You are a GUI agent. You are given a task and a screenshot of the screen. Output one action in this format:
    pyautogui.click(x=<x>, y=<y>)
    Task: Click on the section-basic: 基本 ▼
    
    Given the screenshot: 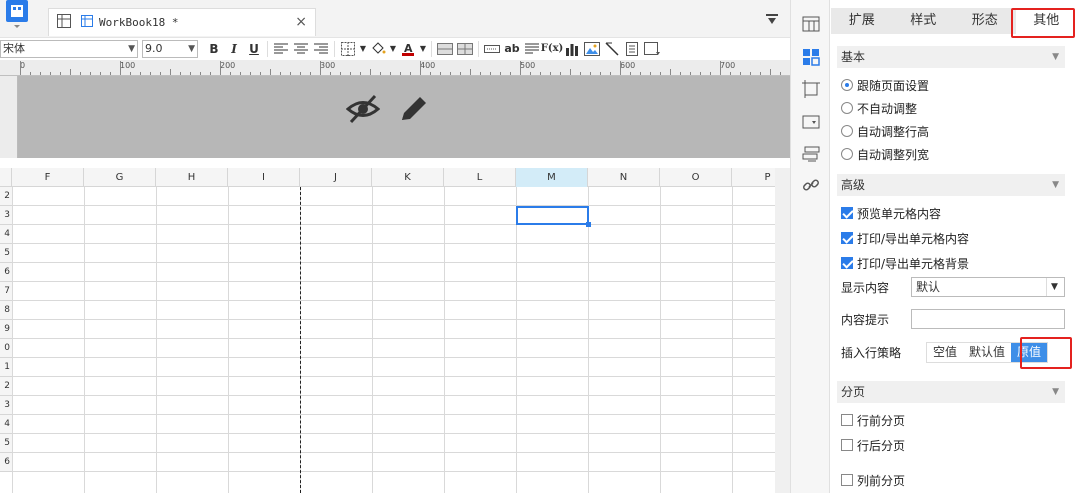 What is the action you would take?
    pyautogui.click(x=951, y=57)
    